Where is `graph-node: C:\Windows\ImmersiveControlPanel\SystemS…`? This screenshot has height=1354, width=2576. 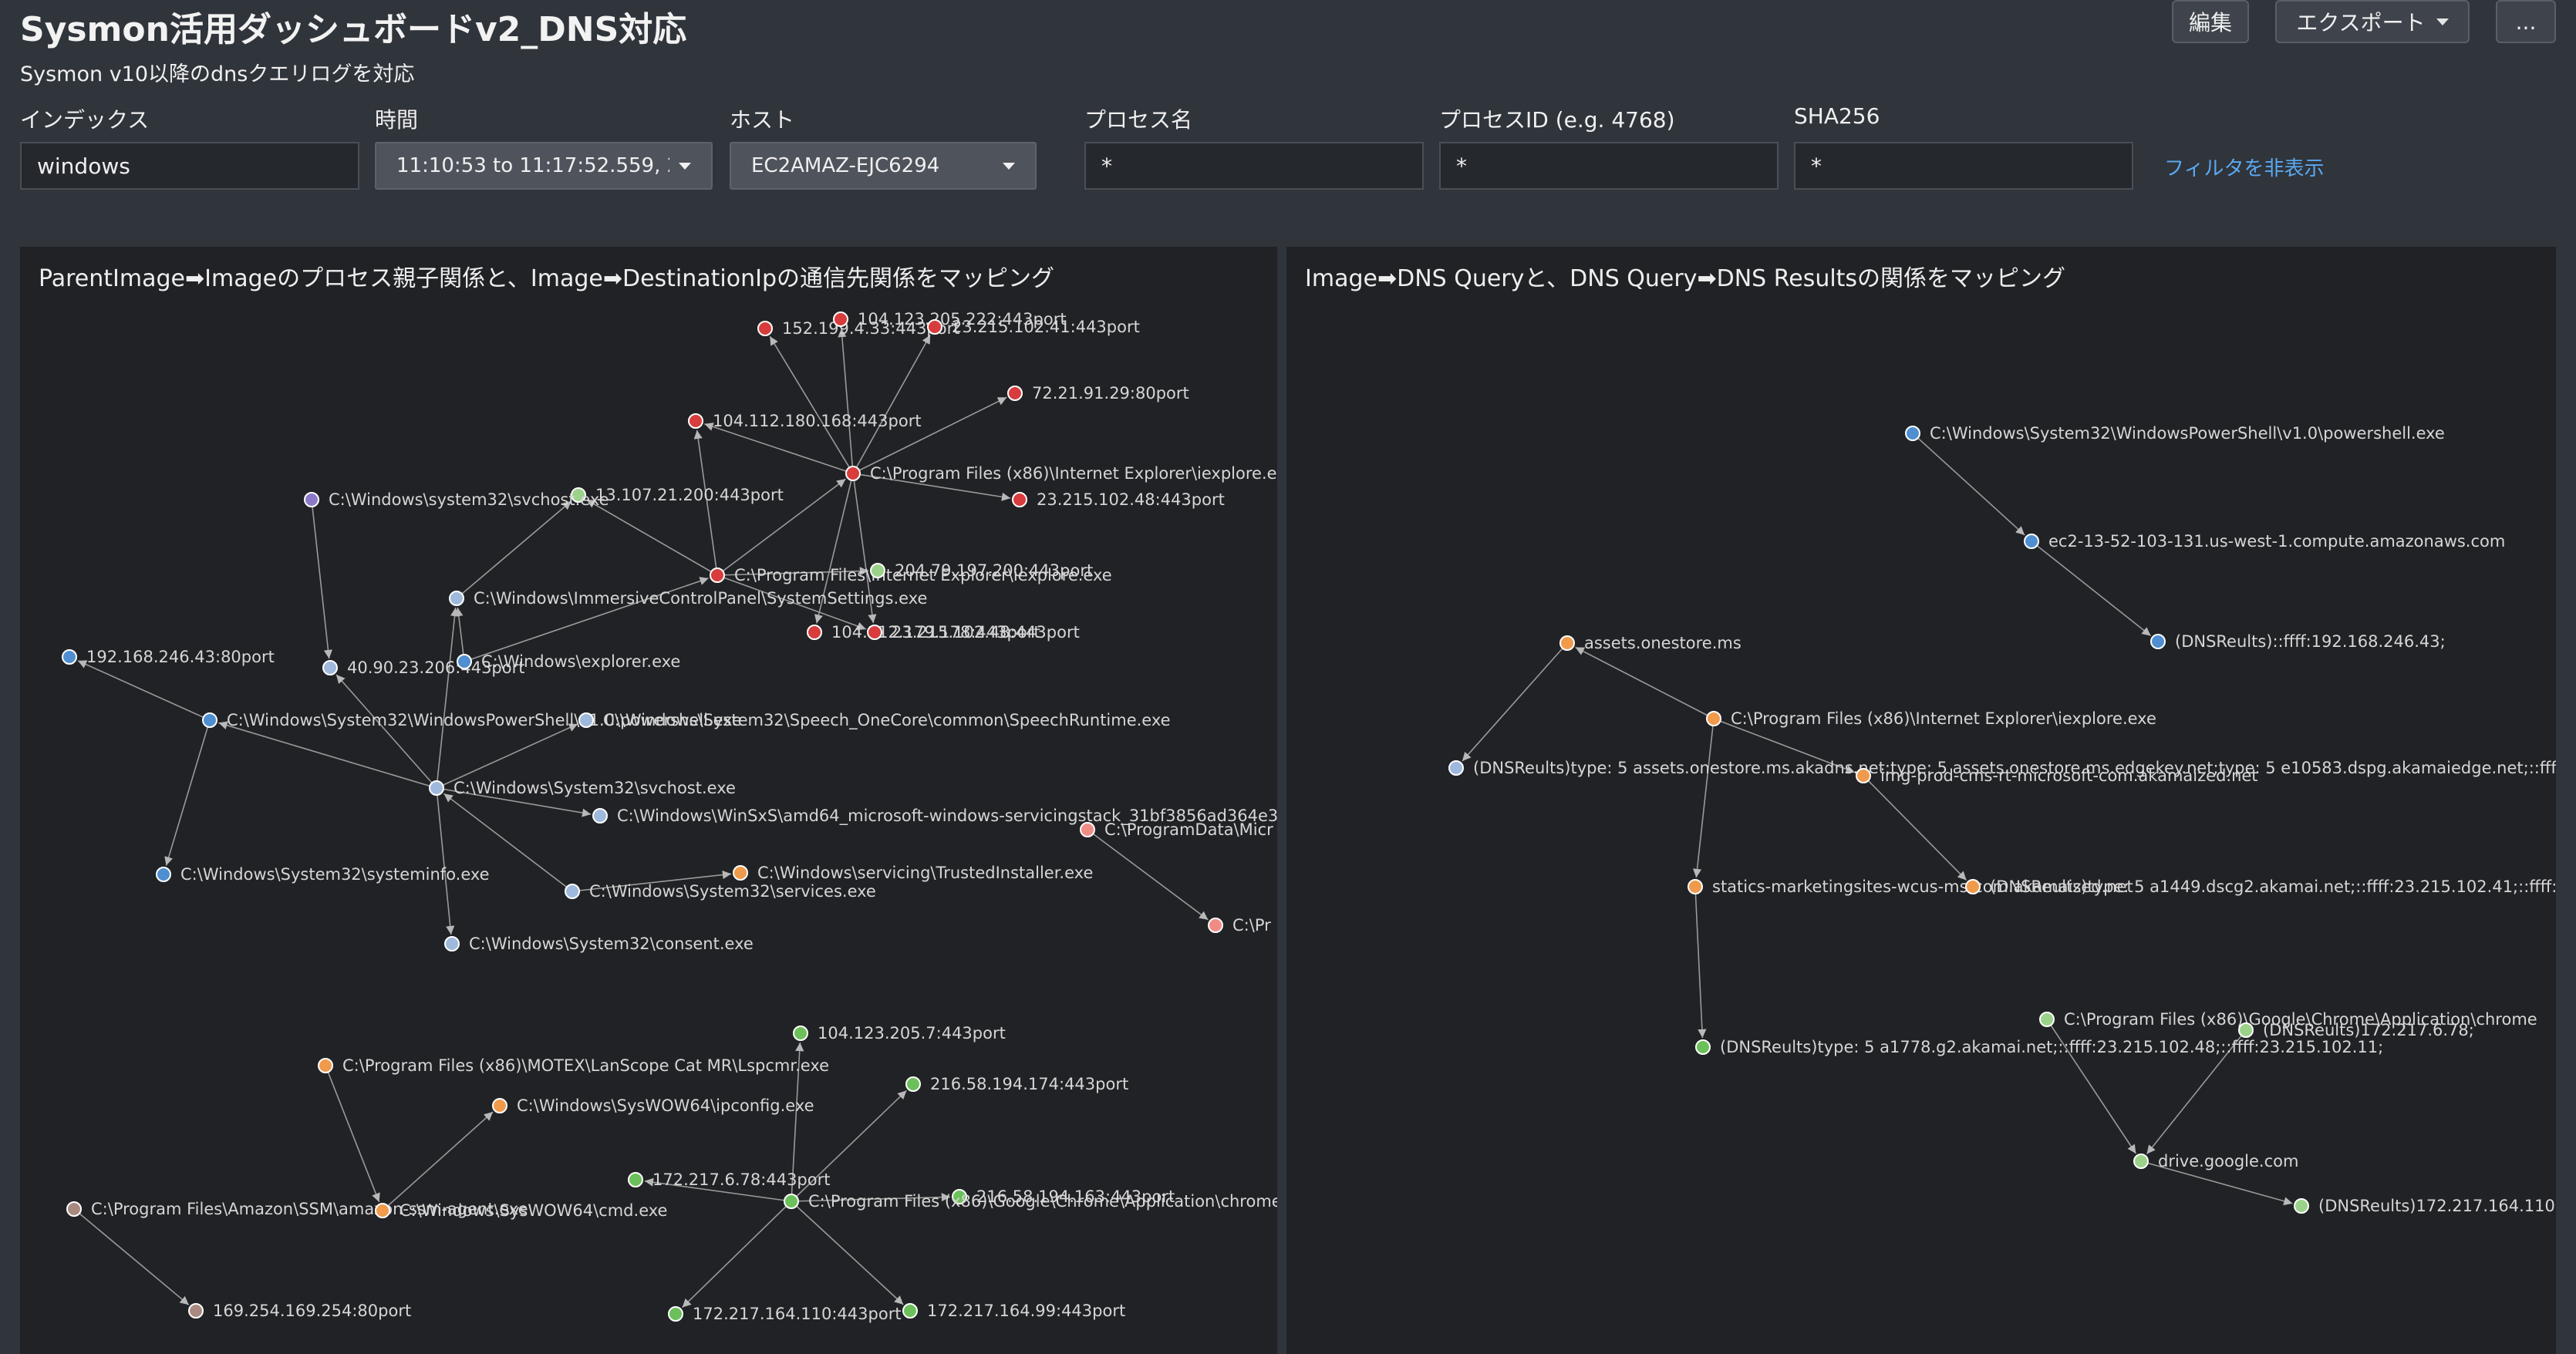 graph-node: C:\Windows\ImmersiveControlPanel\SystemS… is located at coordinates (688, 598).